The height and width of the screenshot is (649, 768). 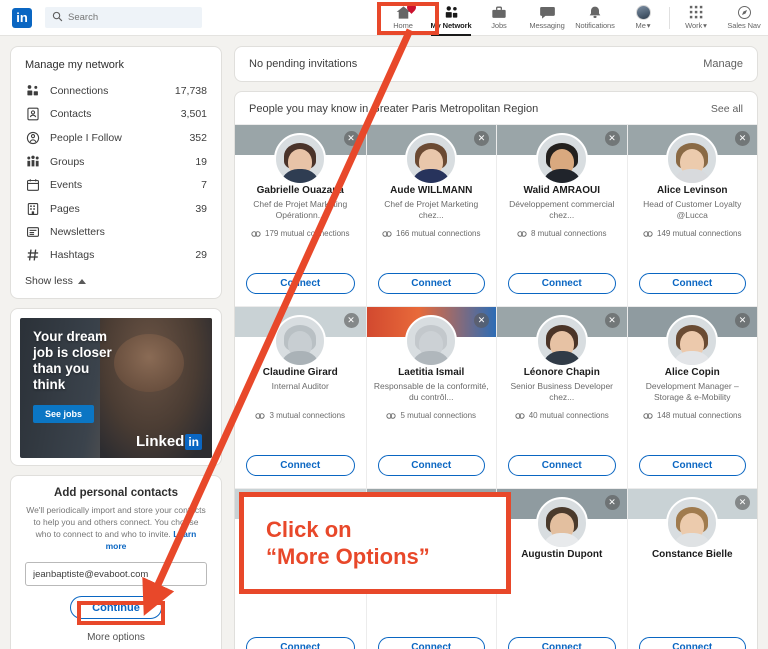 What do you see at coordinates (744, 18) in the screenshot?
I see `nav-item-sales-nav: Sales Nav` at bounding box center [744, 18].